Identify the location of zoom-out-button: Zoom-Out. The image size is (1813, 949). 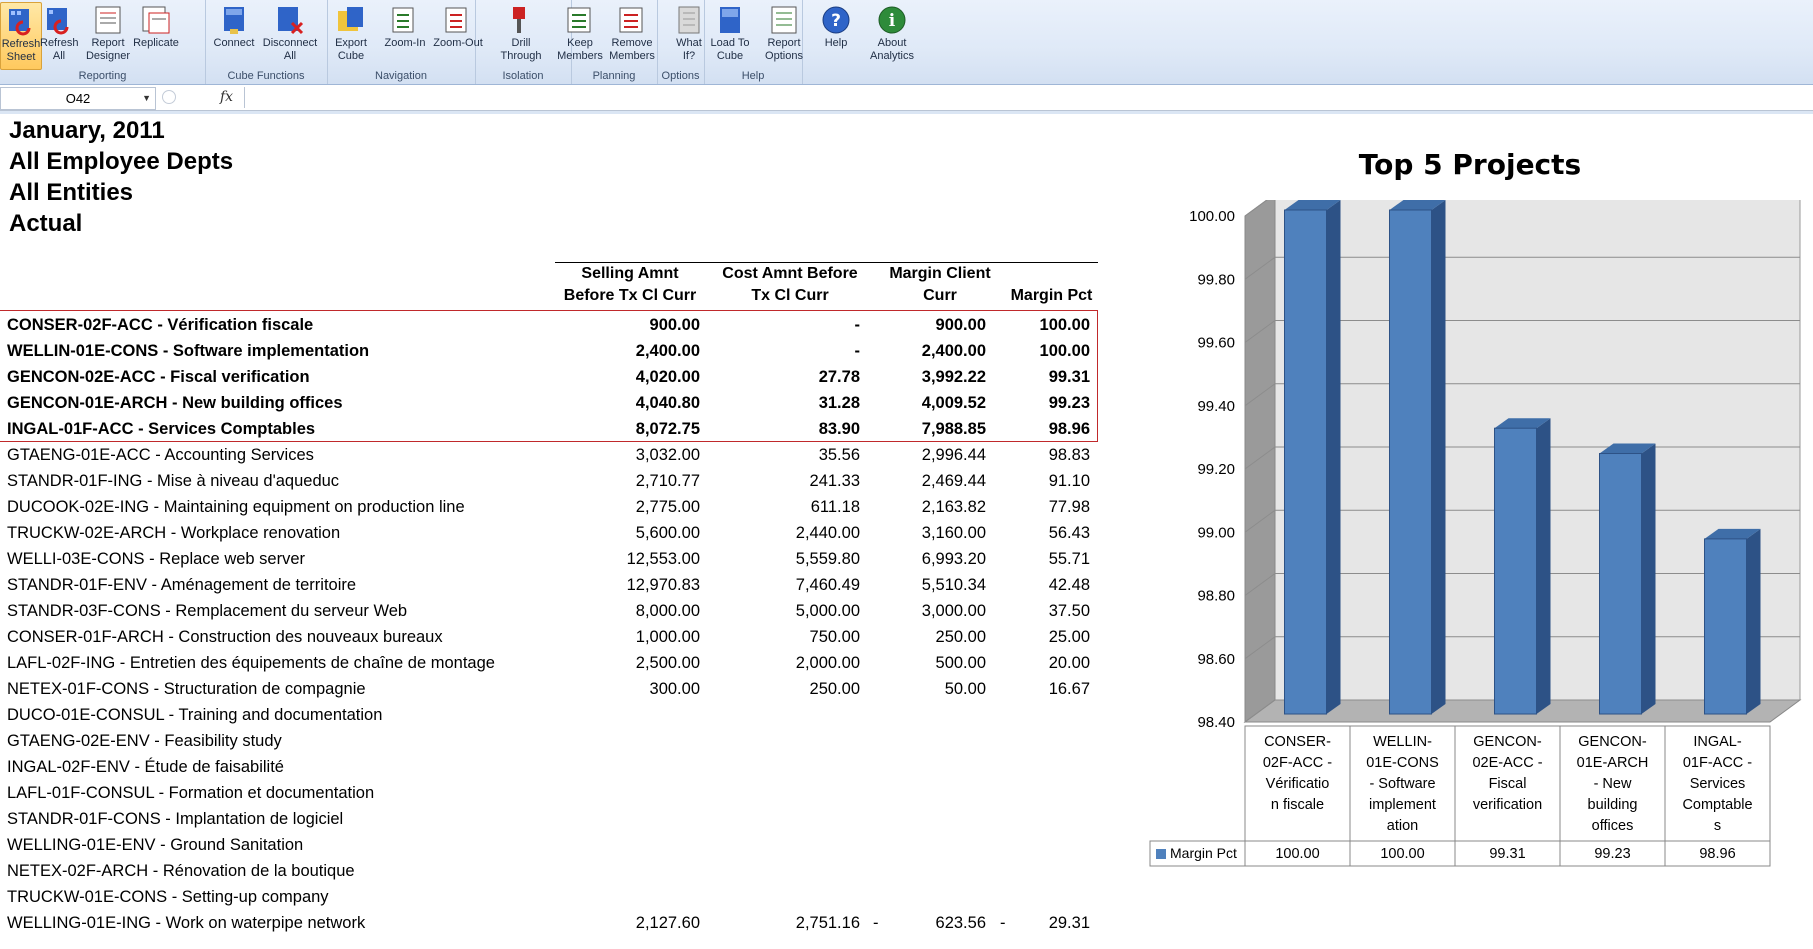
(458, 35).